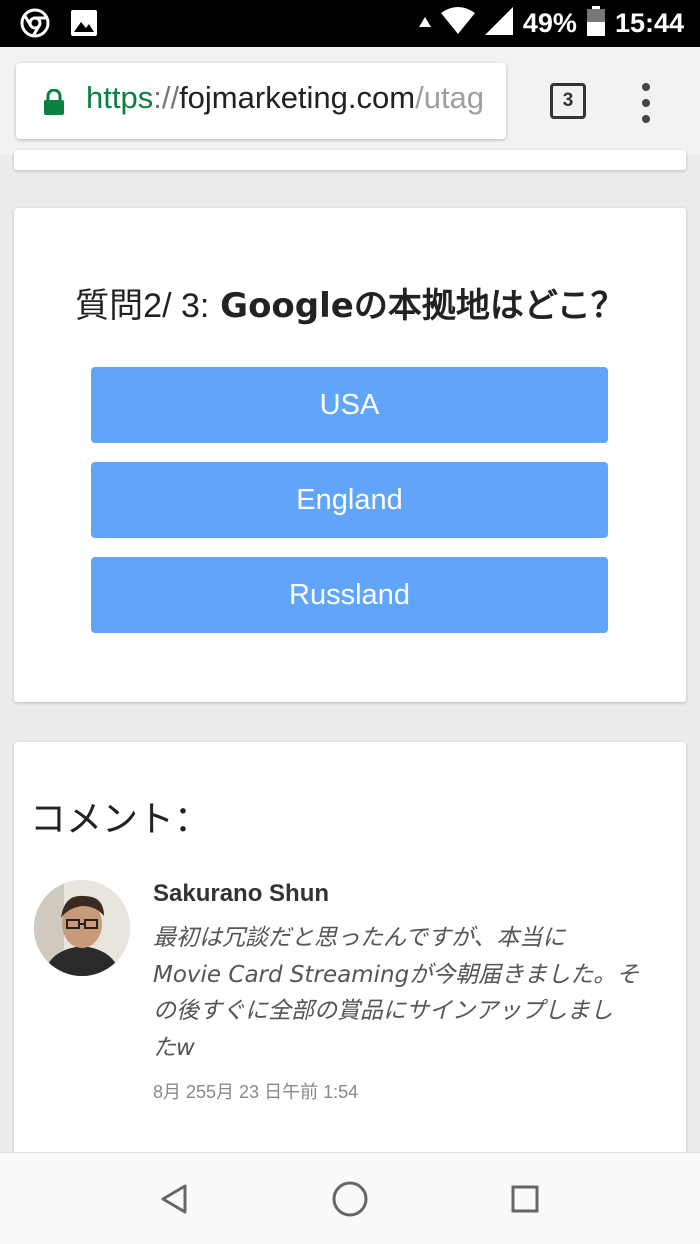 Image resolution: width=700 pixels, height=1244 pixels. Describe the element at coordinates (525, 1199) in the screenshot. I see `recents-icon` at that location.